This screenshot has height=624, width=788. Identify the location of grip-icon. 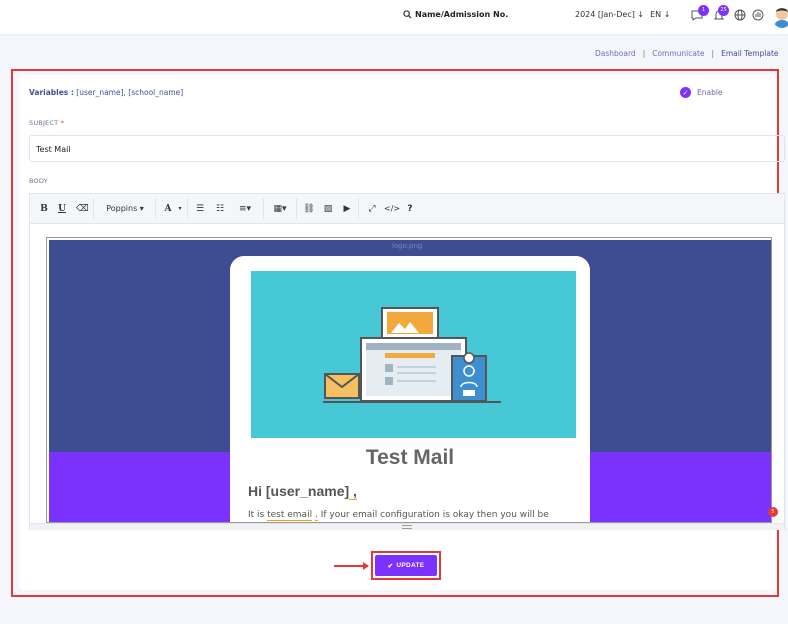
(407, 527).